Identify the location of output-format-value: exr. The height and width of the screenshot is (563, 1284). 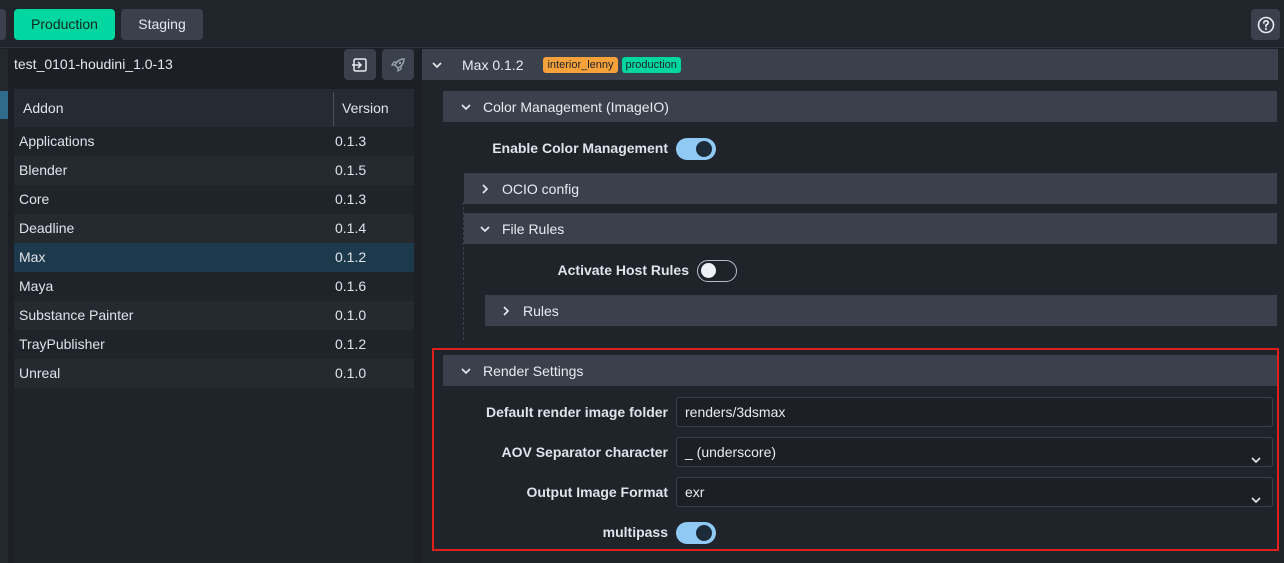
(695, 492).